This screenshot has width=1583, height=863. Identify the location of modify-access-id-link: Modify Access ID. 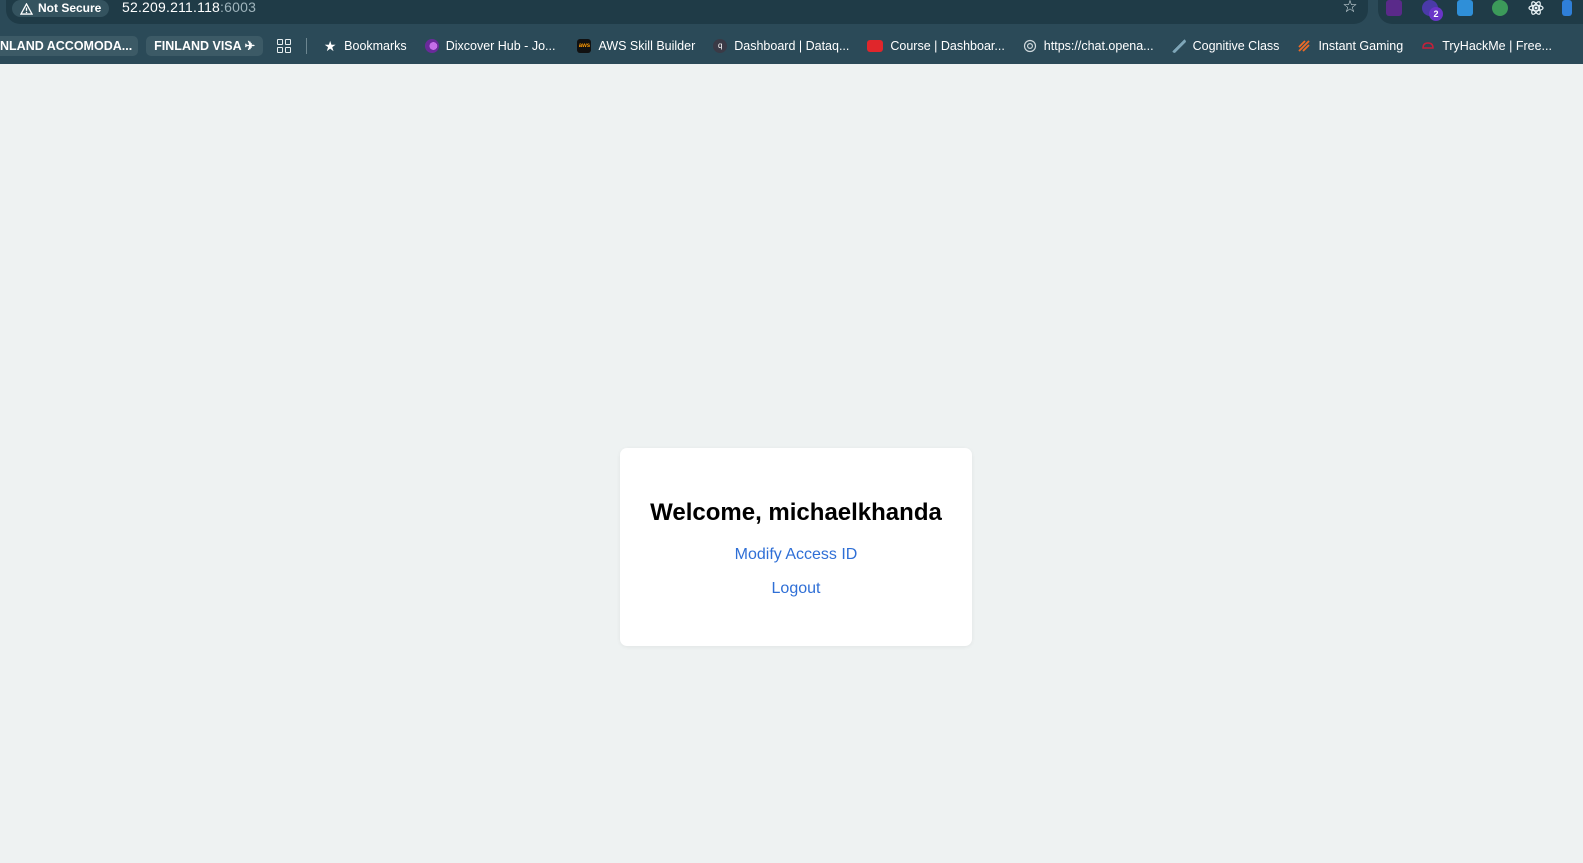
(796, 555).